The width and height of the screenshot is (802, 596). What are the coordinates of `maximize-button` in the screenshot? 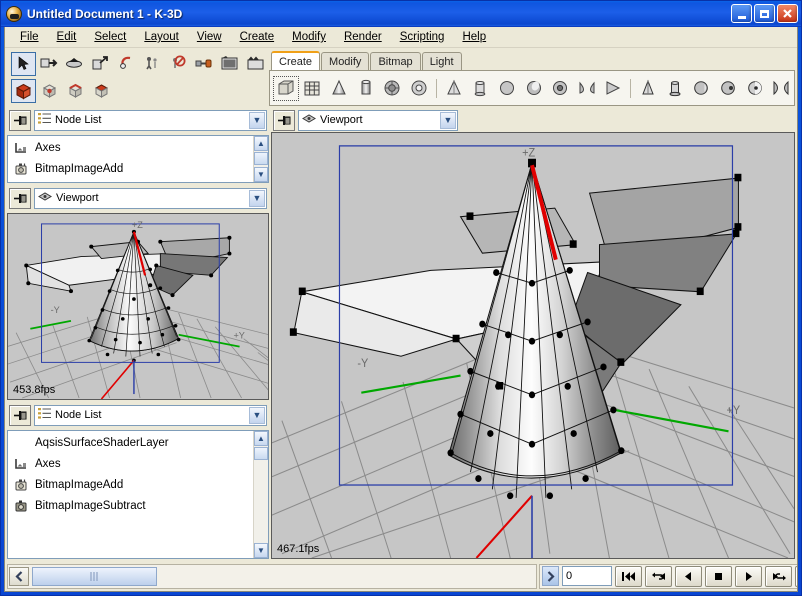 It's located at (764, 13).